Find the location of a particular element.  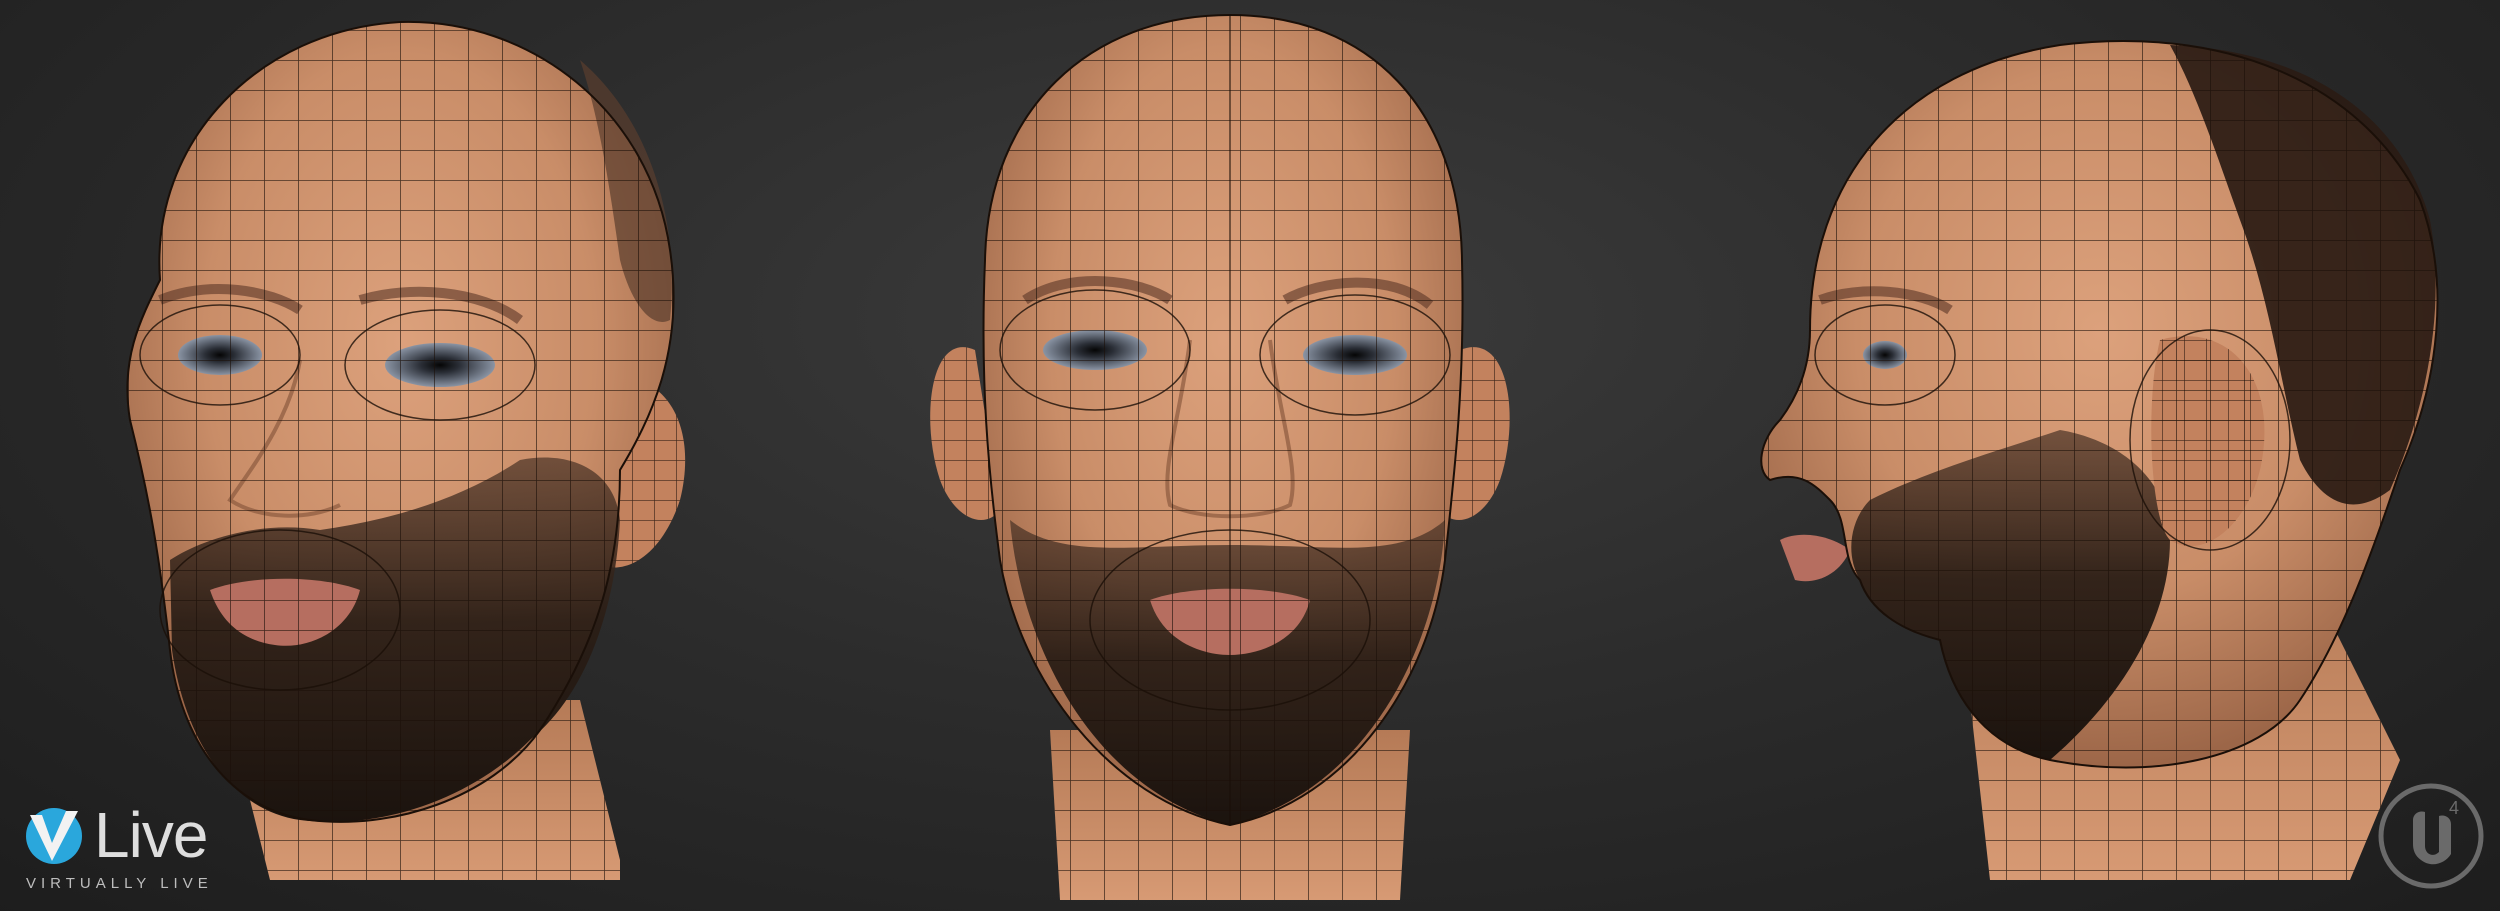

vlive-brand-text: Live is located at coordinates (151, 835).